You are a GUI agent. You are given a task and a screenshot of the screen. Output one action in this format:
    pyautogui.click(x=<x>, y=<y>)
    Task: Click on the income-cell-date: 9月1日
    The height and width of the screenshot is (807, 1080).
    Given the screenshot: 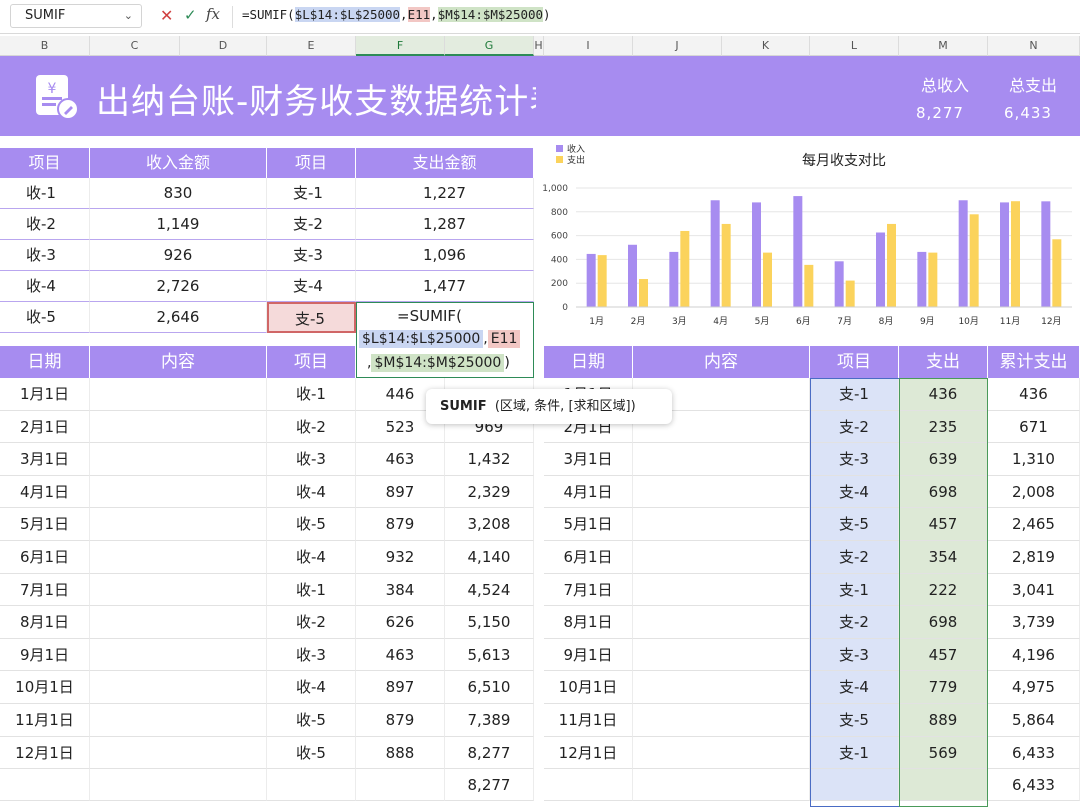 What is the action you would take?
    pyautogui.click(x=45, y=655)
    